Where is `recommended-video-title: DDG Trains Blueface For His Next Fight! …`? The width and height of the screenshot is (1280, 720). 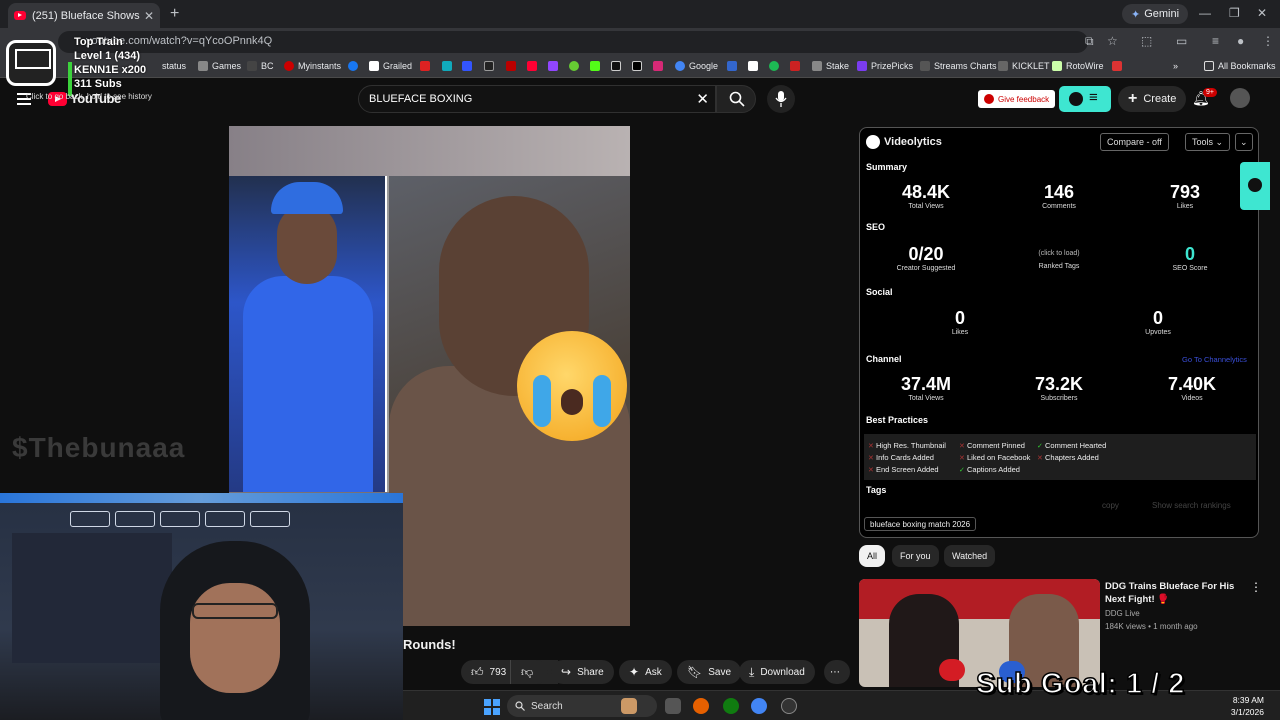 recommended-video-title: DDG Trains Blueface For His Next Fight! … is located at coordinates (1170, 593).